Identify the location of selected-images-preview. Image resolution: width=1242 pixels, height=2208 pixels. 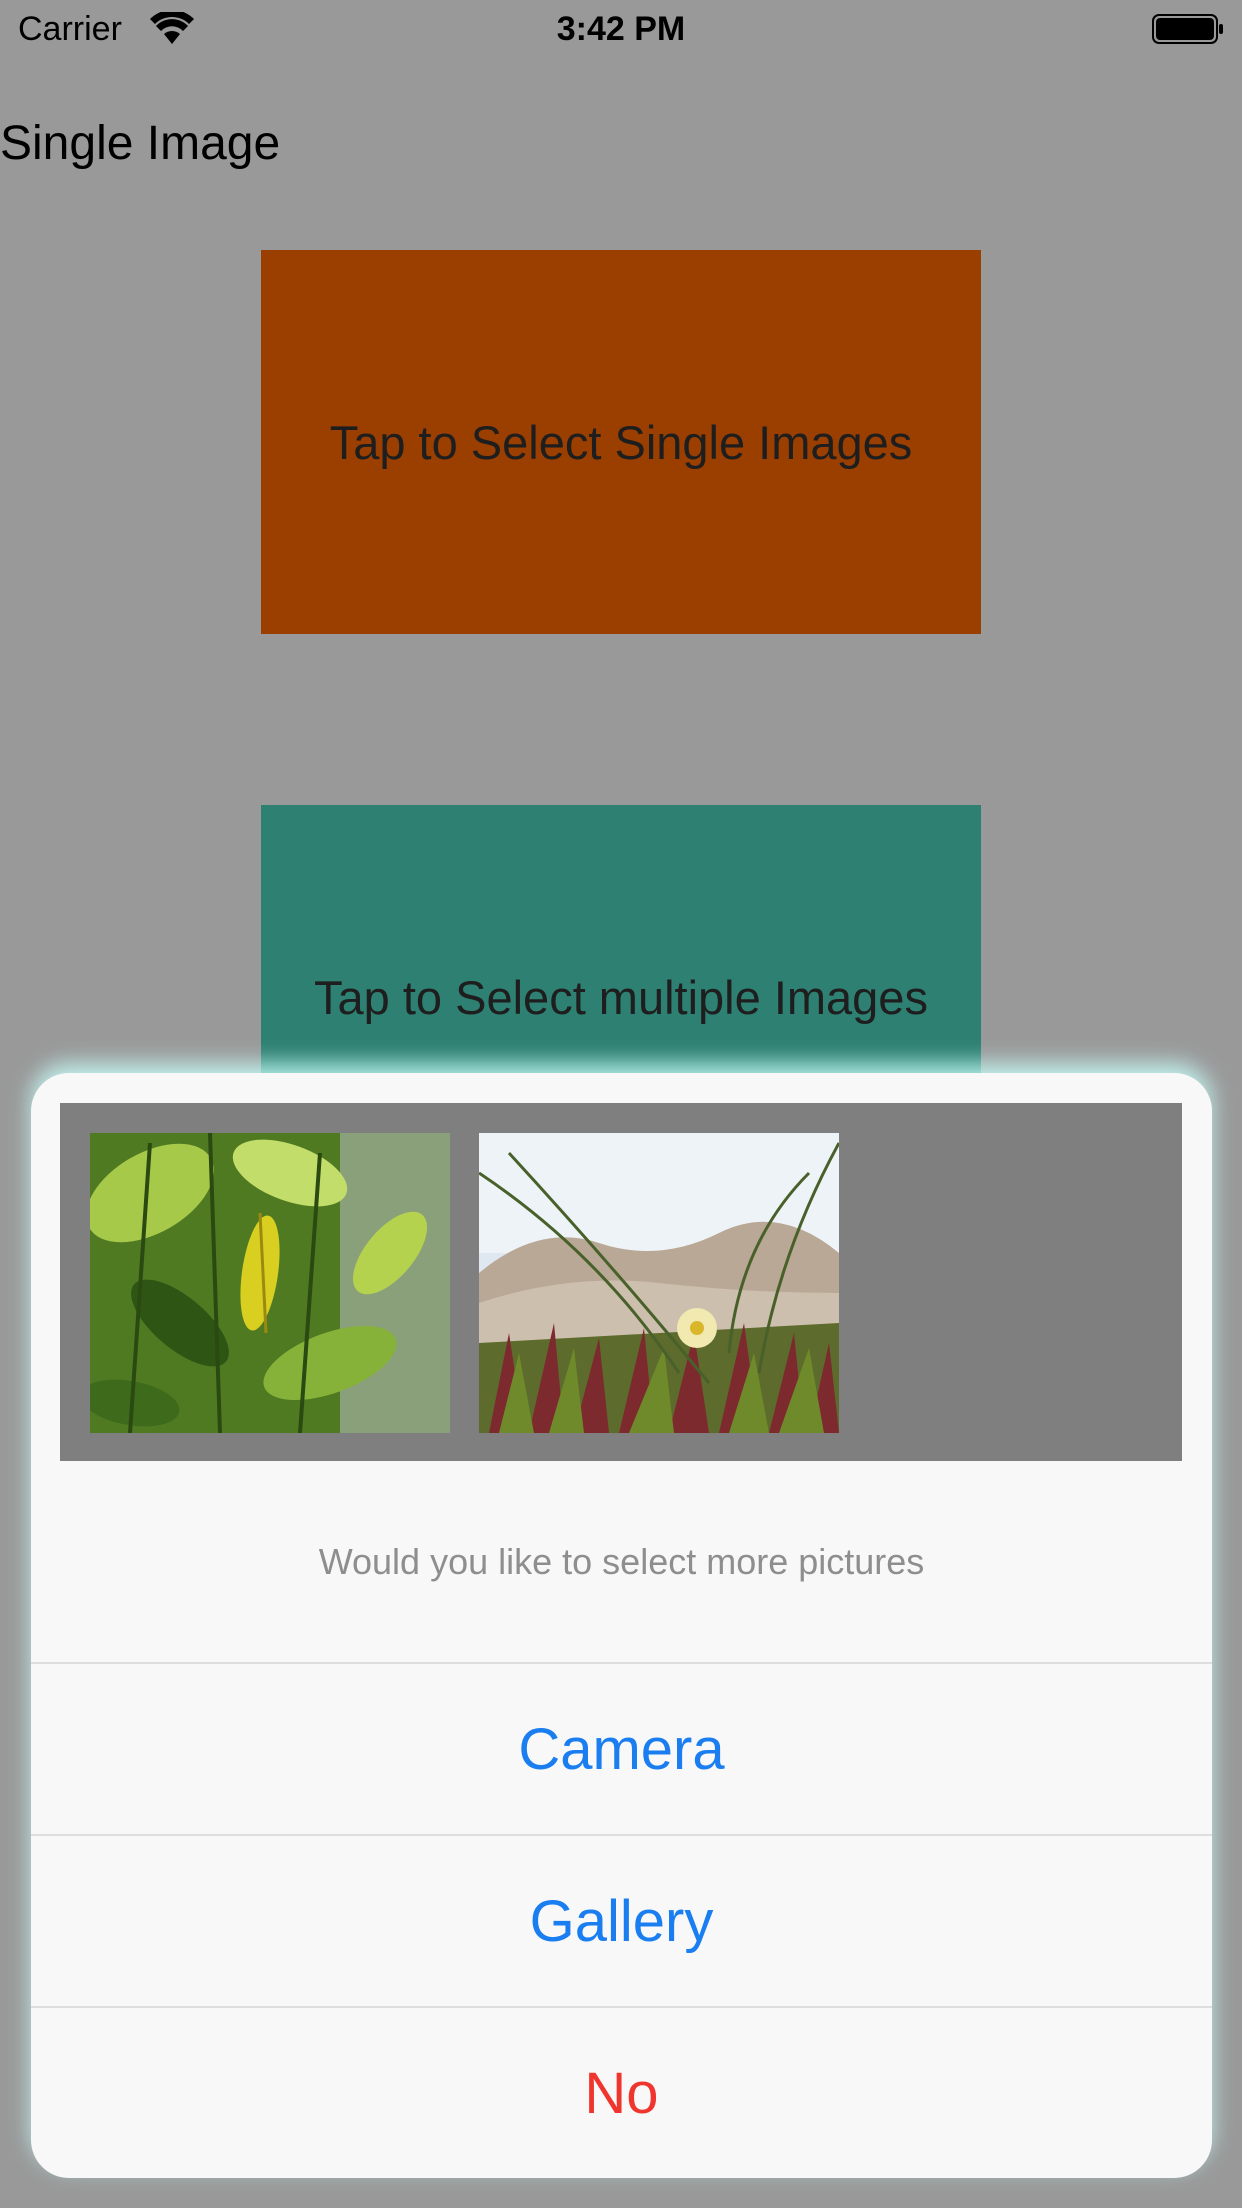
(621, 1282).